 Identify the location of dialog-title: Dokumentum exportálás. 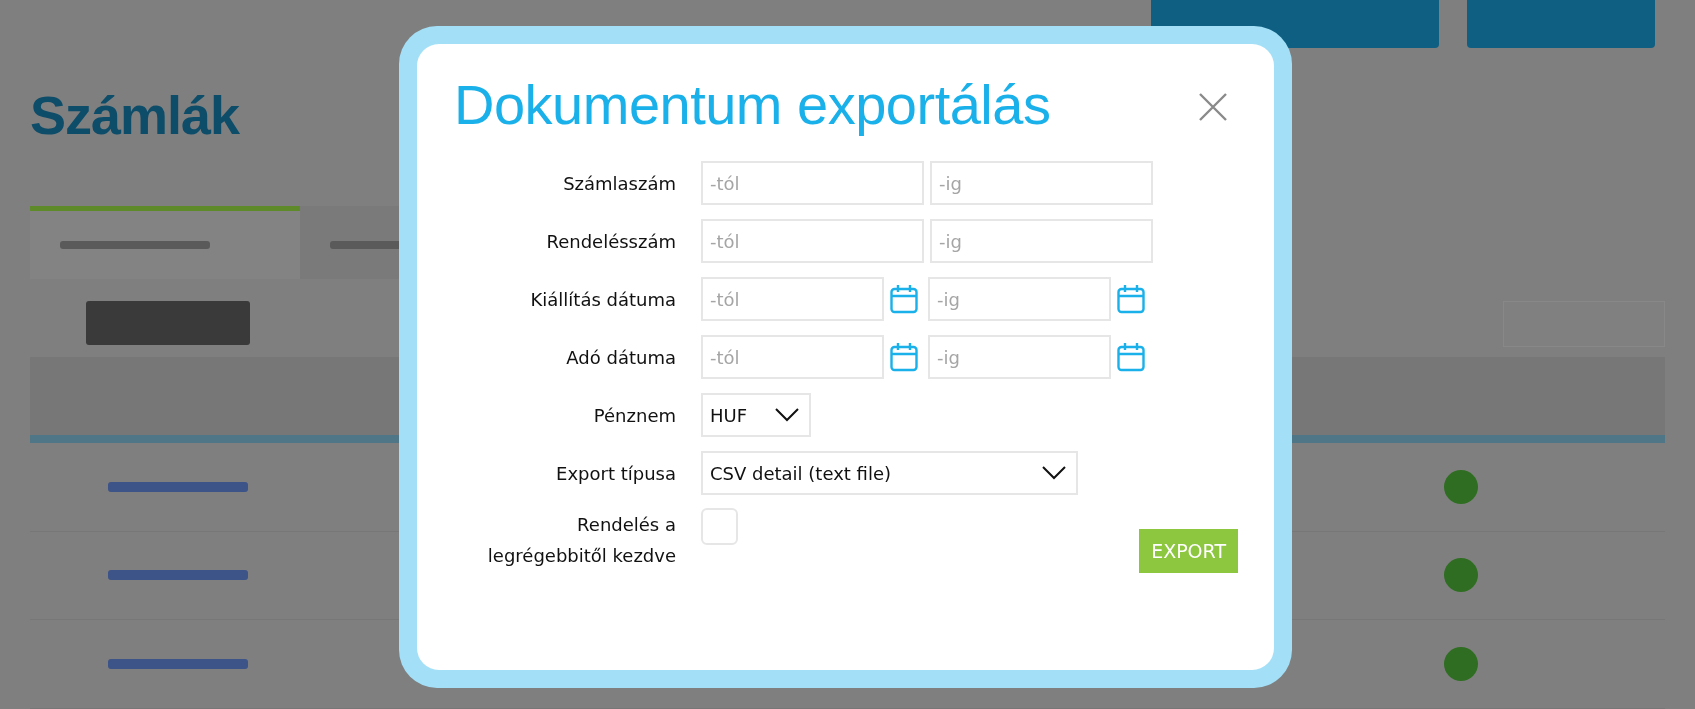
(752, 104).